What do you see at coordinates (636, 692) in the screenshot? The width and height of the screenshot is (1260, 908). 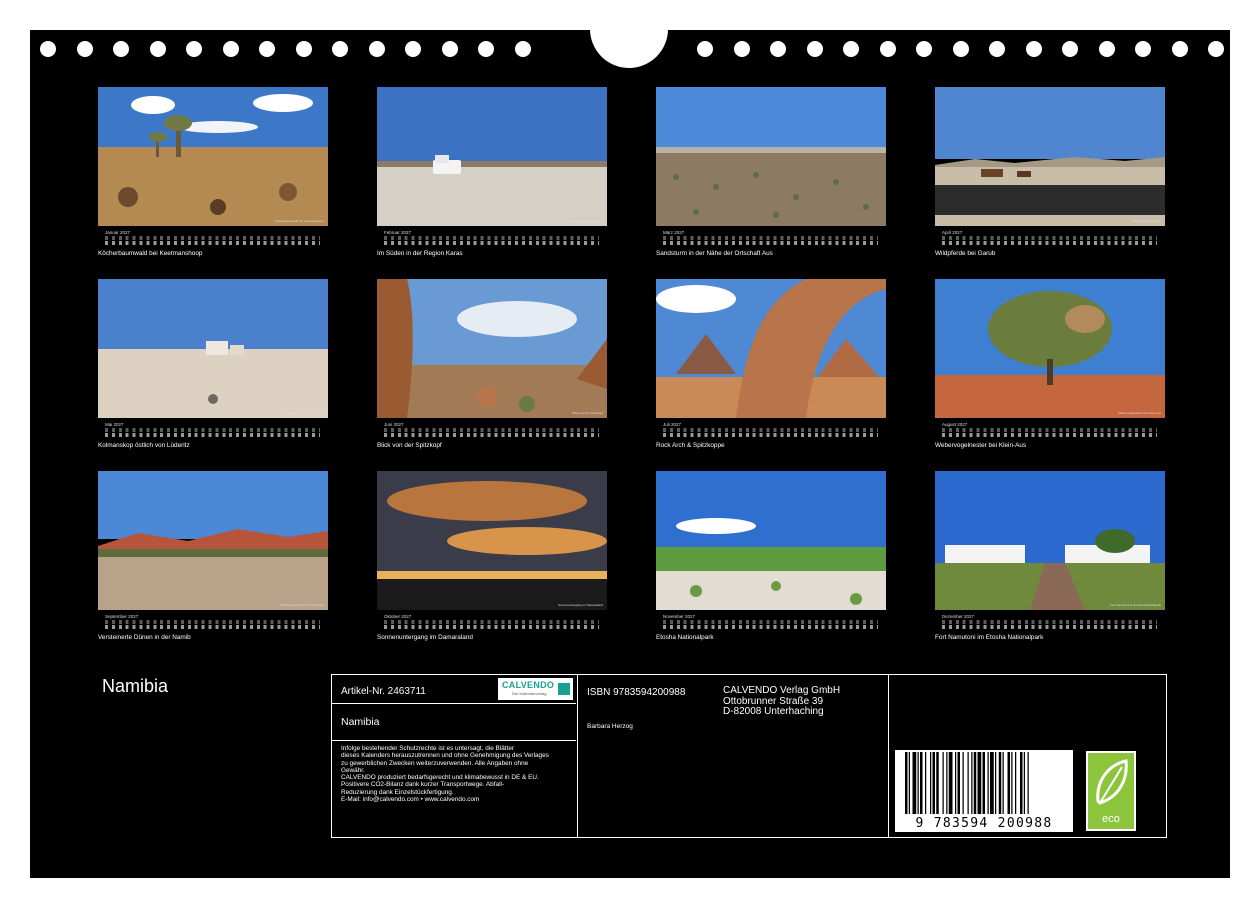 I see `isbn: ISBN 9783594200988` at bounding box center [636, 692].